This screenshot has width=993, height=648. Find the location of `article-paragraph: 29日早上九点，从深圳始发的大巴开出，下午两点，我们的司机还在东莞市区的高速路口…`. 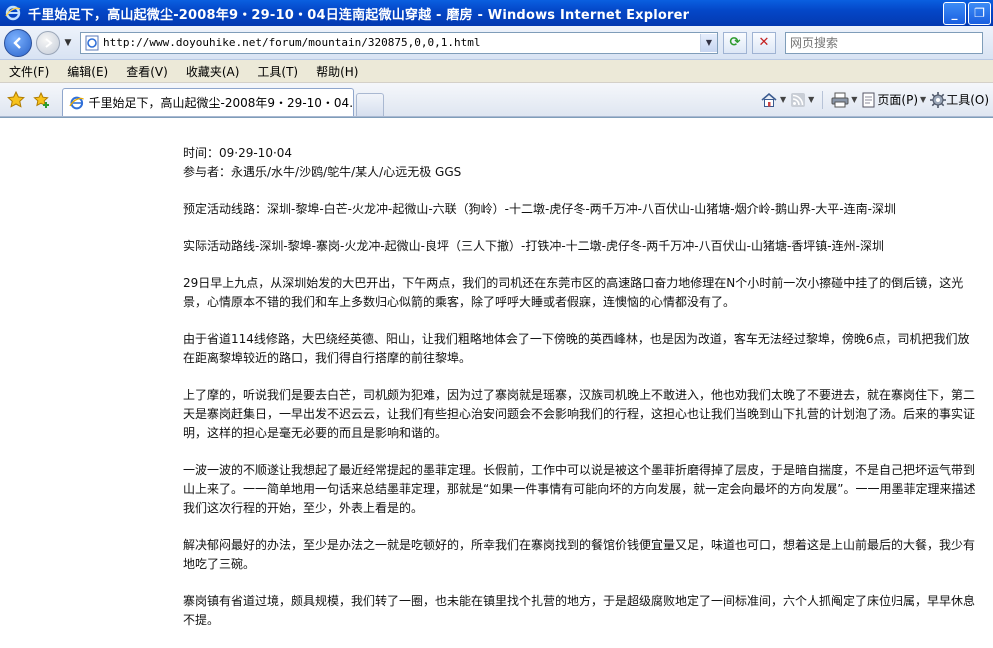

article-paragraph: 29日早上九点，从深圳始发的大巴开出，下午两点，我们的司机还在东莞市区的高速路口… is located at coordinates (573, 292).